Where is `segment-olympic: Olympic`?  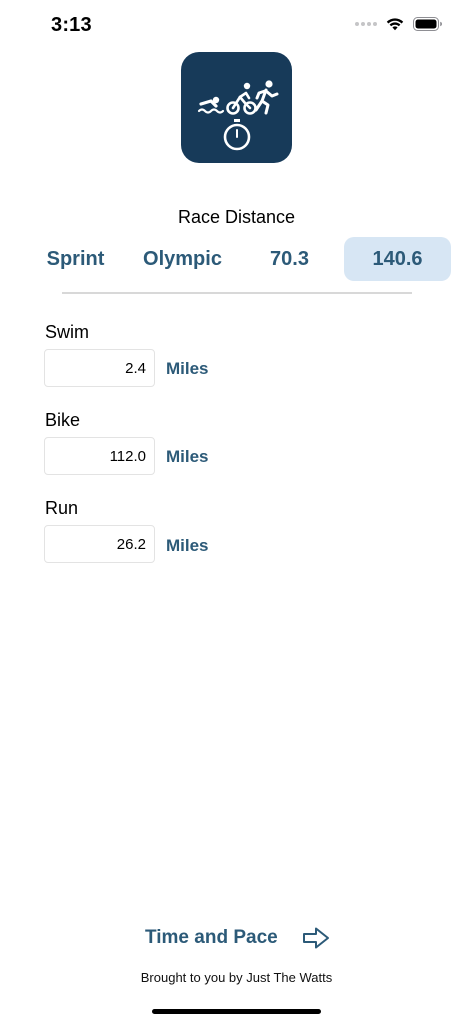 segment-olympic: Olympic is located at coordinates (182, 259).